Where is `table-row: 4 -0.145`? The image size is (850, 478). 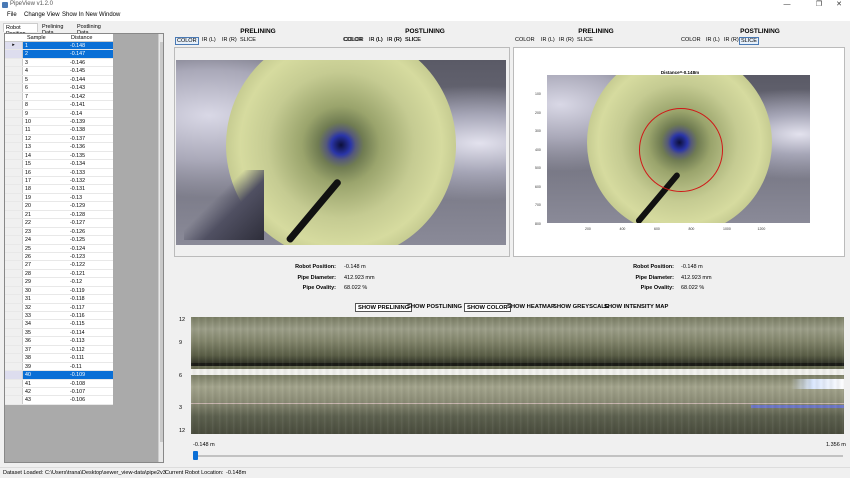 table-row: 4 -0.145 is located at coordinates (59, 71).